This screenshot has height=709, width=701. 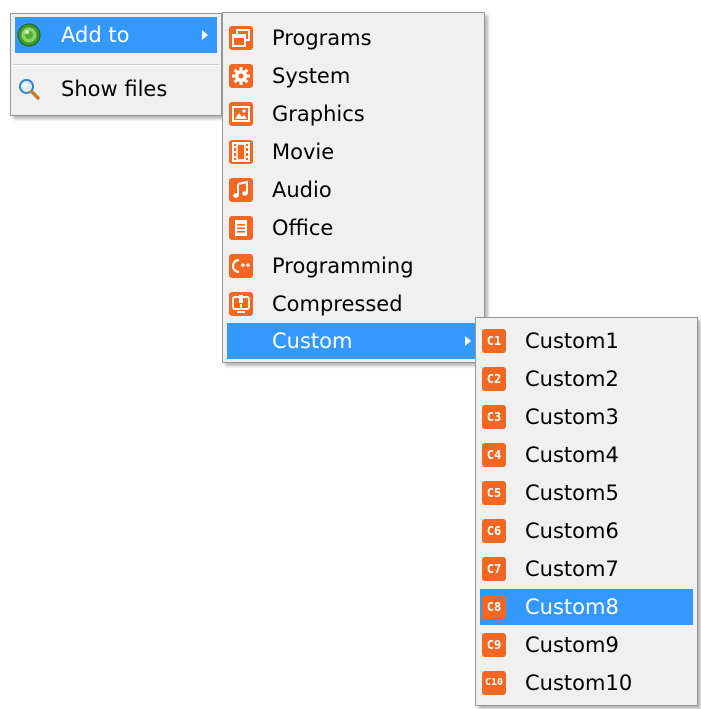 I want to click on custom-badge-icon: C5, so click(x=494, y=493).